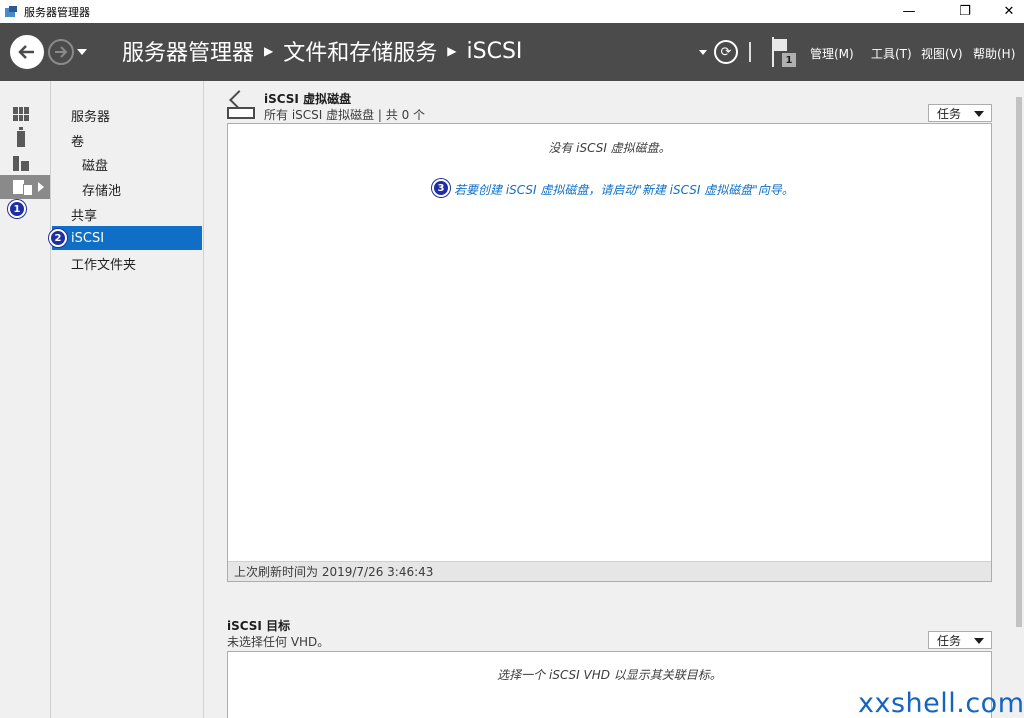  Describe the element at coordinates (127, 238) in the screenshot. I see `subnav-item-iscsi: iSCSI` at that location.